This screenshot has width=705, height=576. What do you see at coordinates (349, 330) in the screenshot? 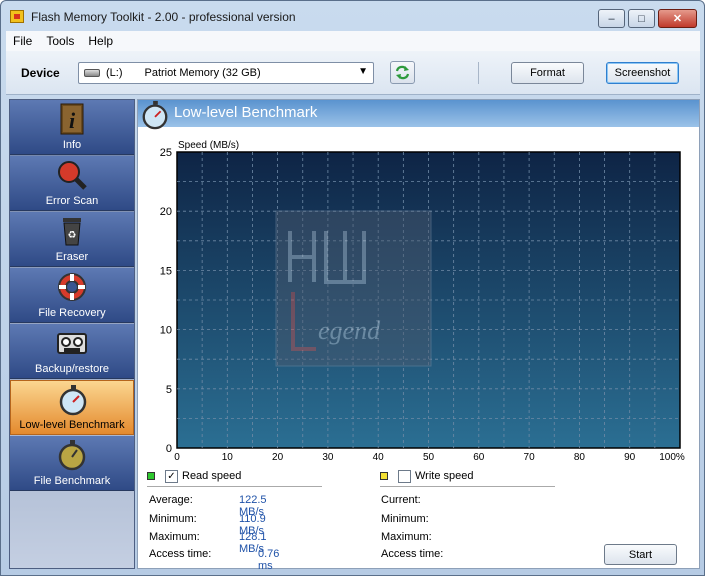
I see `svg-text: egend` at bounding box center [349, 330].